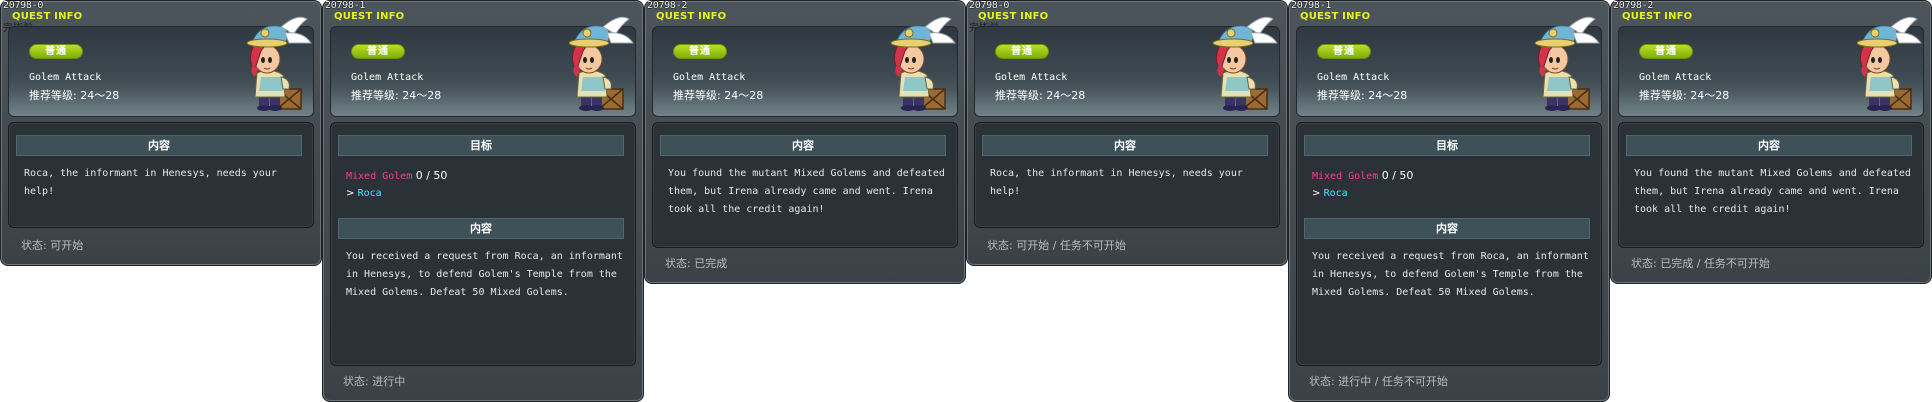  I want to click on quest-status: 状态: 可开始, so click(52, 245).